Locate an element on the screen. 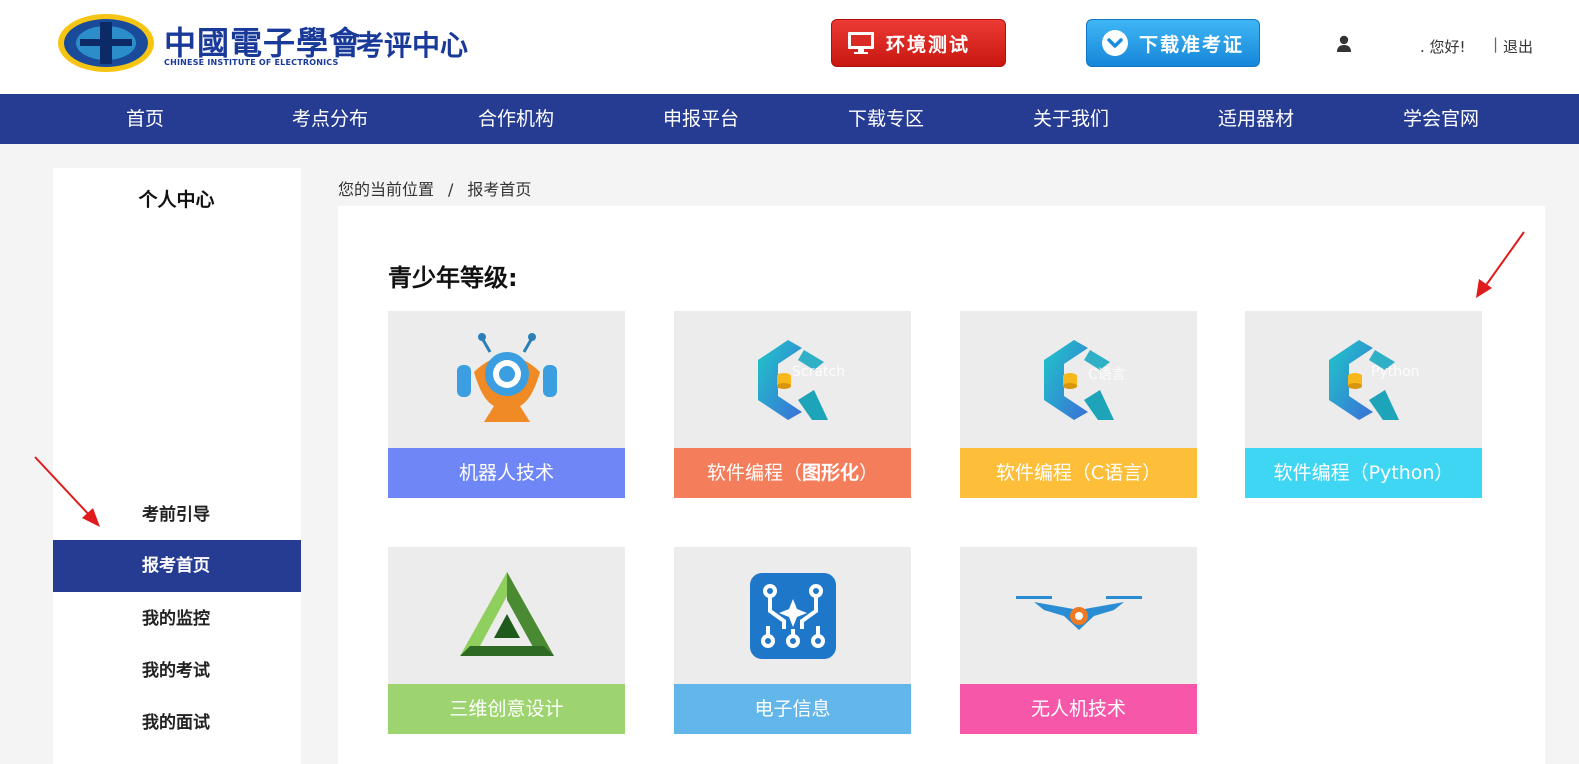 This screenshot has height=764, width=1579. nav-item-test-sites: 考点分布 is located at coordinates (330, 119).